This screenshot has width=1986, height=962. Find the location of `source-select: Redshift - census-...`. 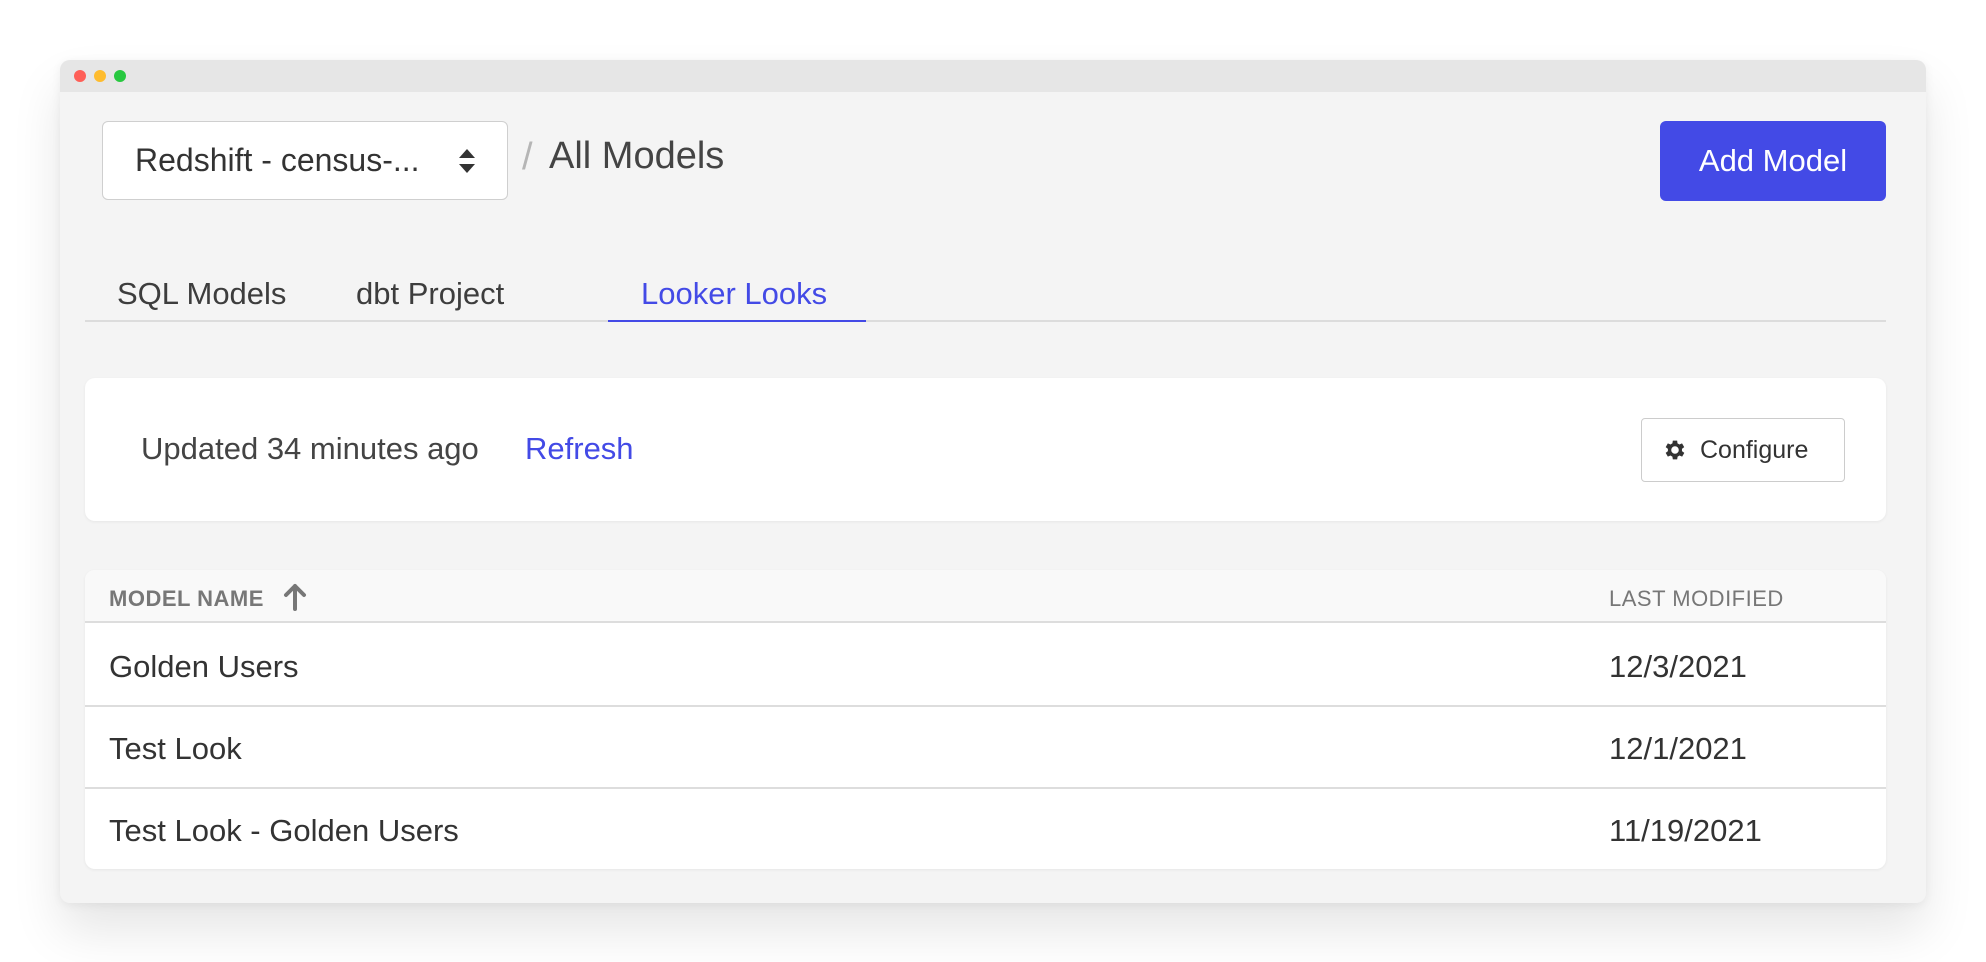

source-select: Redshift - census-... is located at coordinates (305, 160).